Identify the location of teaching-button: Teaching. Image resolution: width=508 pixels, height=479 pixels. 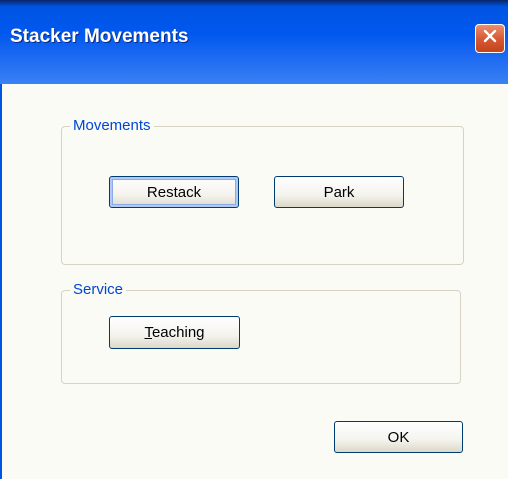
(174, 332).